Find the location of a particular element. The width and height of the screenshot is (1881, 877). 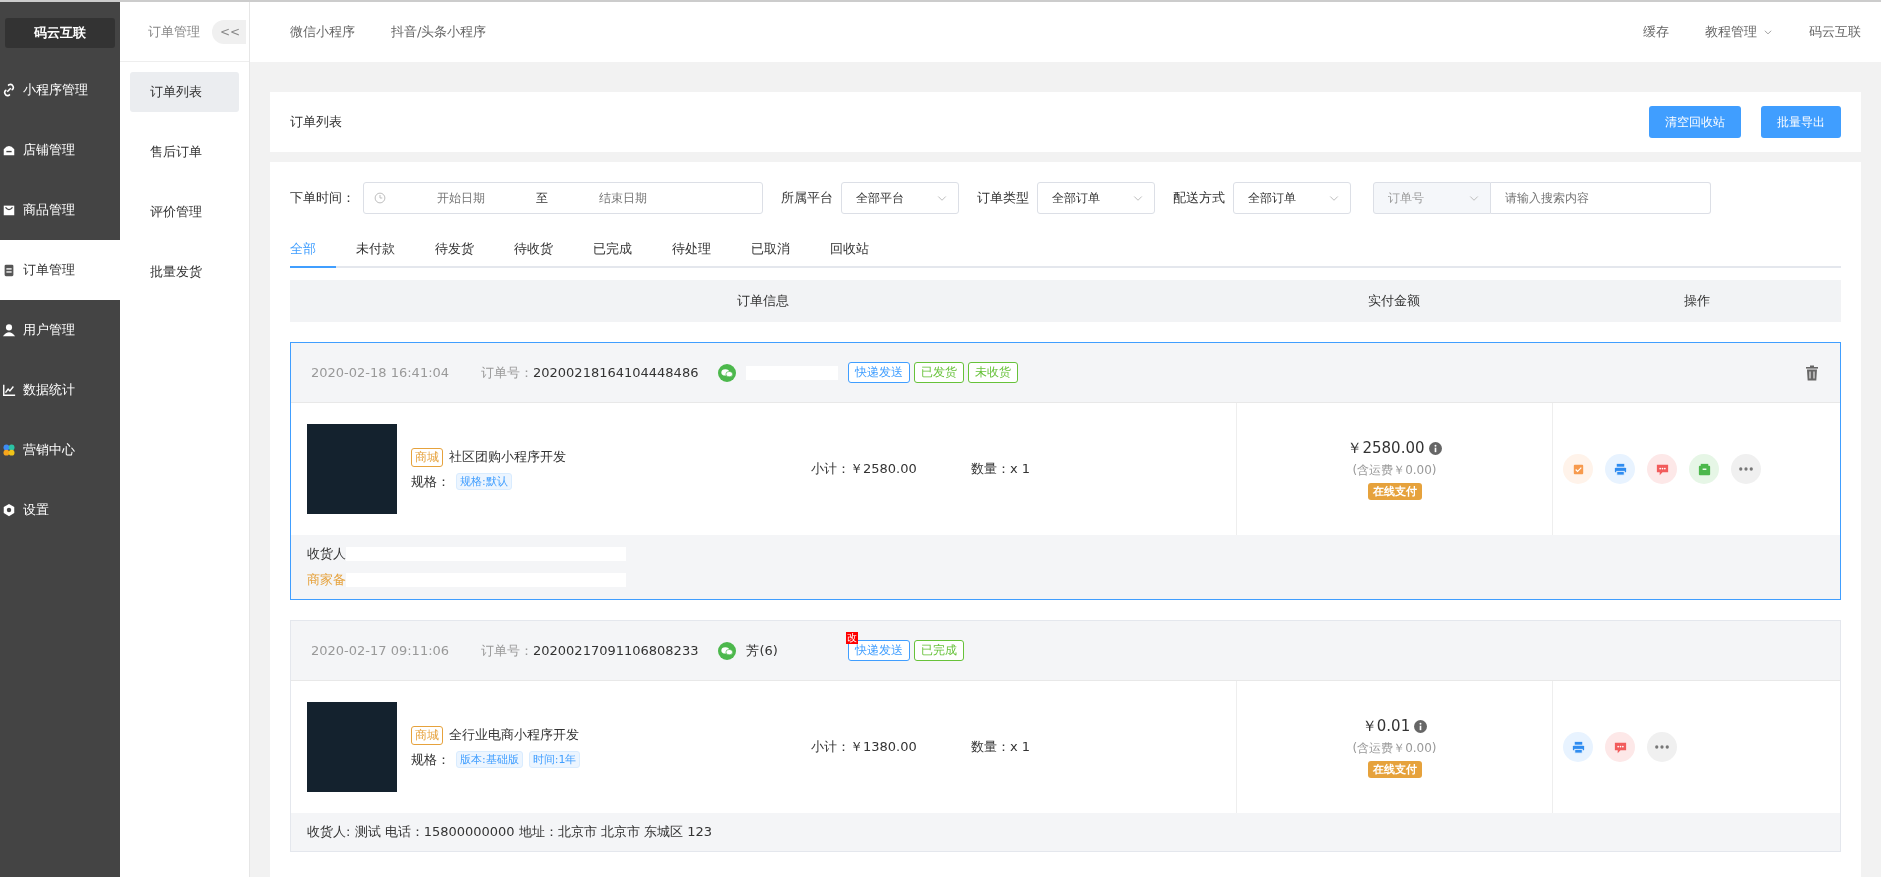

spec-tag: 时间:1年 is located at coordinates (554, 759).